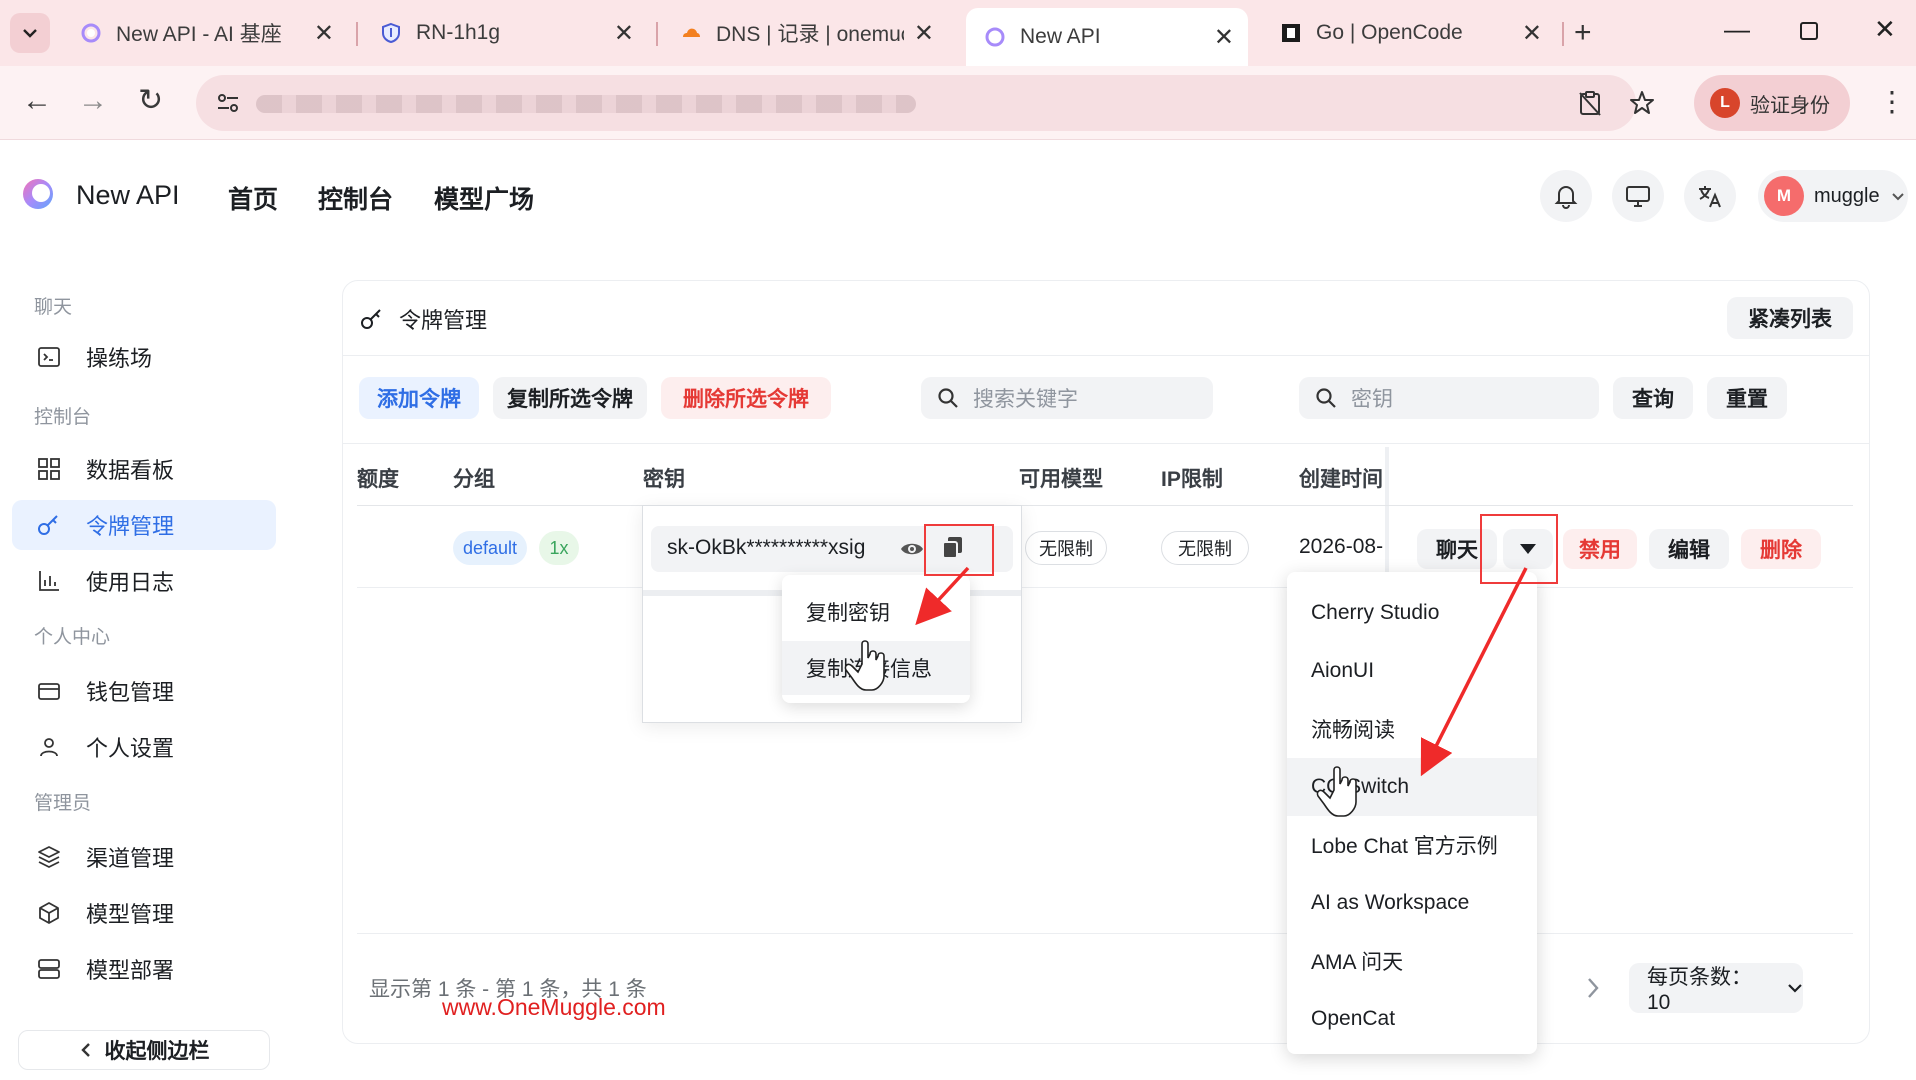  What do you see at coordinates (144, 357) in the screenshot?
I see `sidebar-item-playground: 操练场` at bounding box center [144, 357].